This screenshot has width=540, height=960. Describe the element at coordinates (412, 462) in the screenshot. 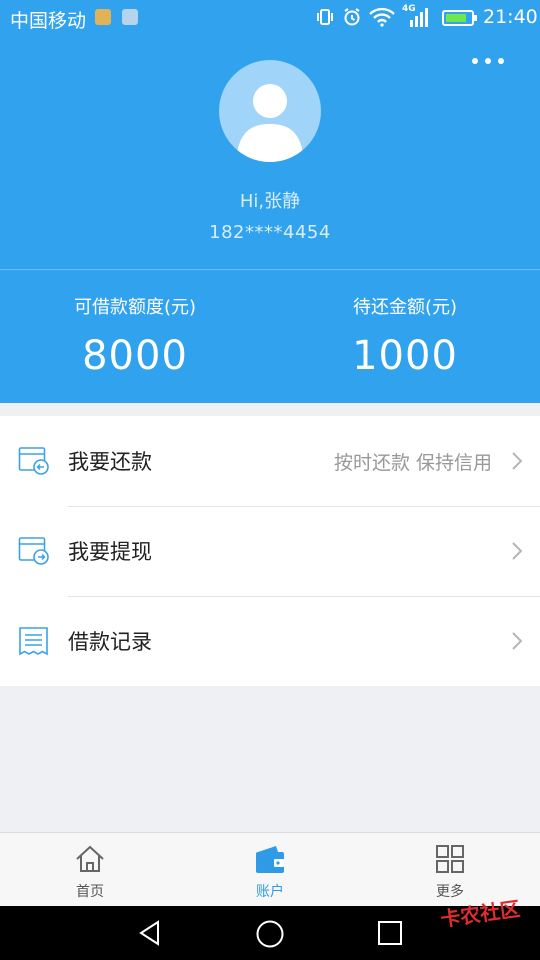

I see `menu-hint-repay: 按时还款 保持信用` at that location.